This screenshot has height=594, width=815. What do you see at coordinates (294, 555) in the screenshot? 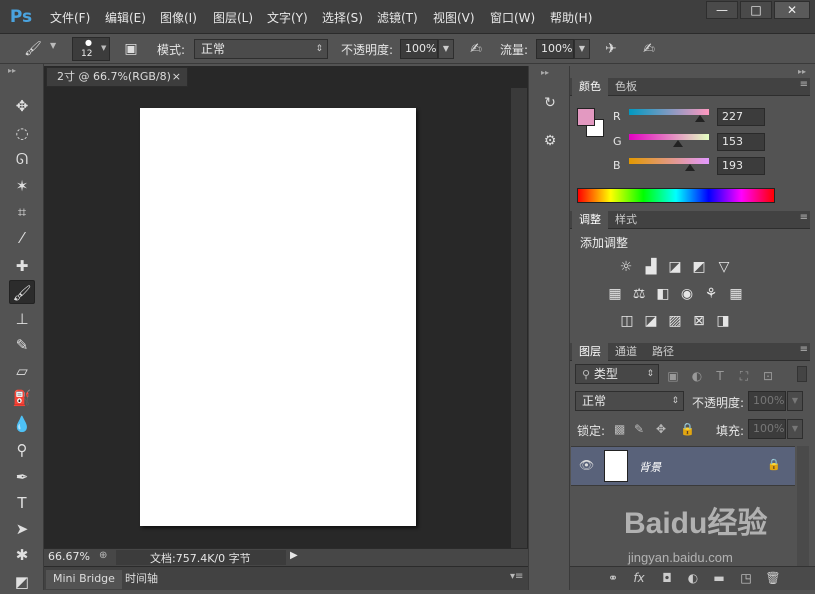
I see `play-icon: ▶` at bounding box center [294, 555].